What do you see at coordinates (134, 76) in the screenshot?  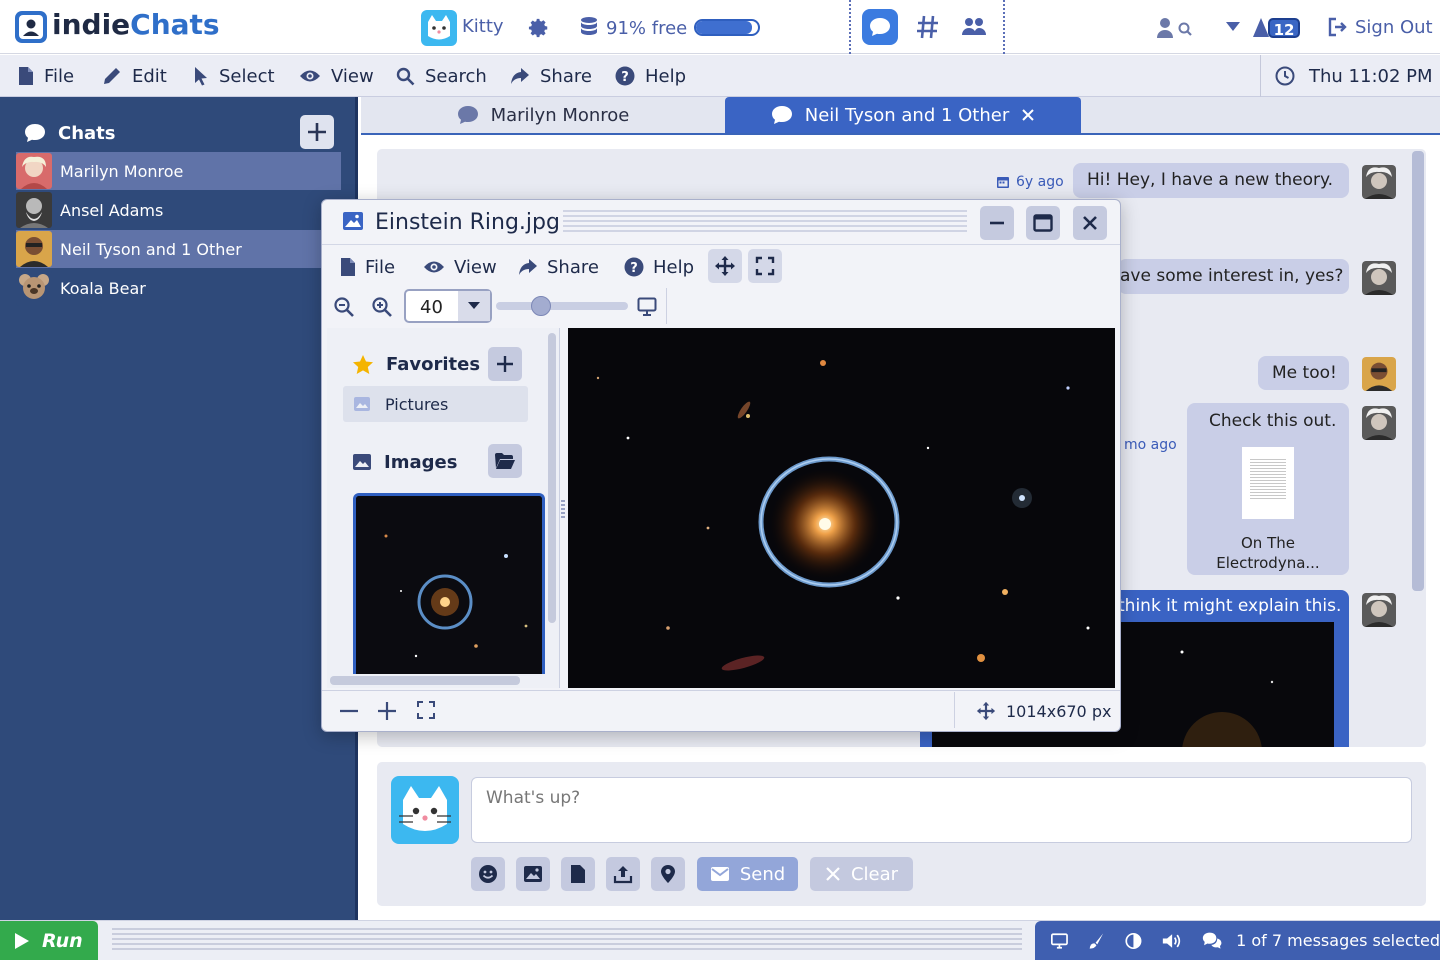 I see `menu-edit: Edit` at bounding box center [134, 76].